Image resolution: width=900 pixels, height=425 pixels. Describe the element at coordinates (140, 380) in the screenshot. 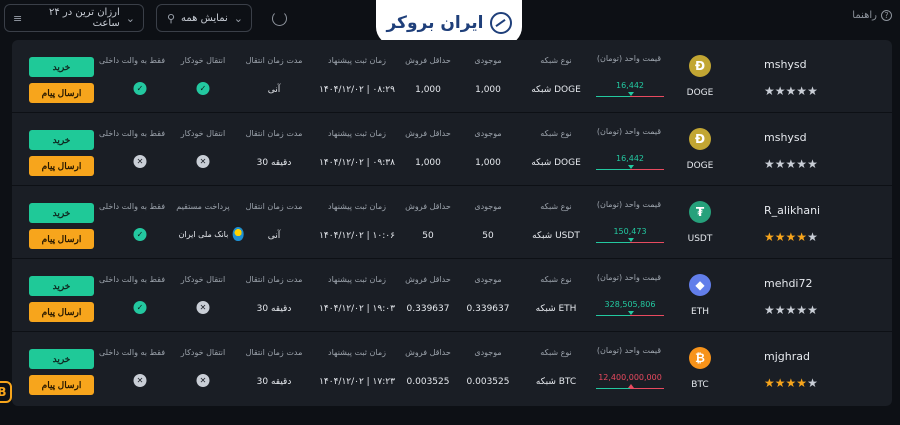

I see `cross-icon: ✕` at that location.